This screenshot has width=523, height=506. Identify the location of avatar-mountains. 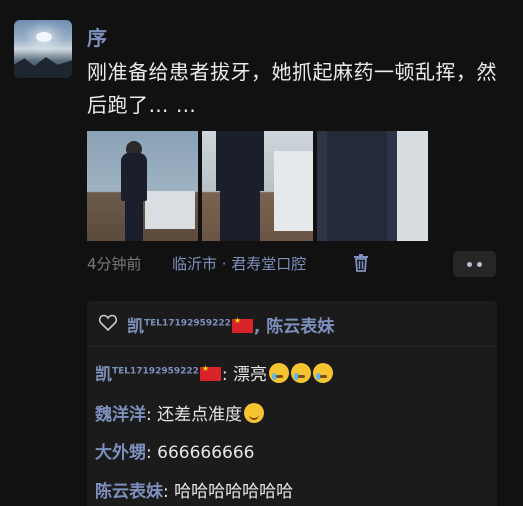
(43, 67).